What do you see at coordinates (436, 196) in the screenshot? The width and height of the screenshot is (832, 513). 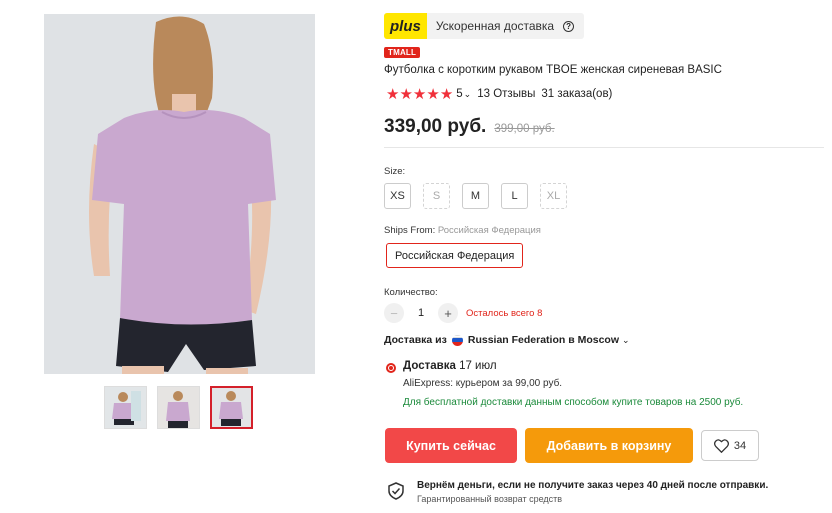 I see `size-option-s: S` at bounding box center [436, 196].